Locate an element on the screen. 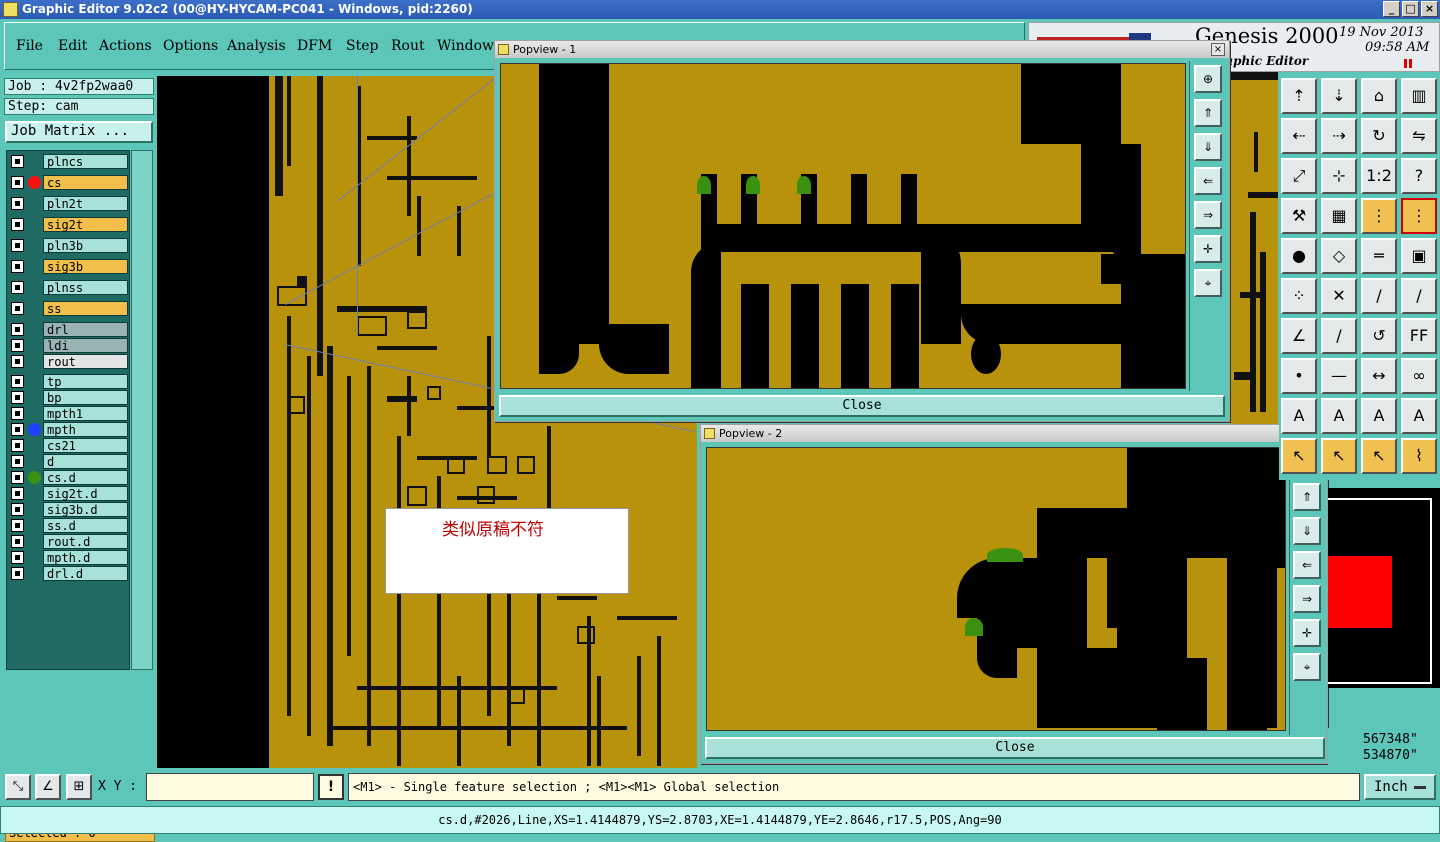 This screenshot has width=1440, height=842. warning-icon: ! is located at coordinates (331, 787).